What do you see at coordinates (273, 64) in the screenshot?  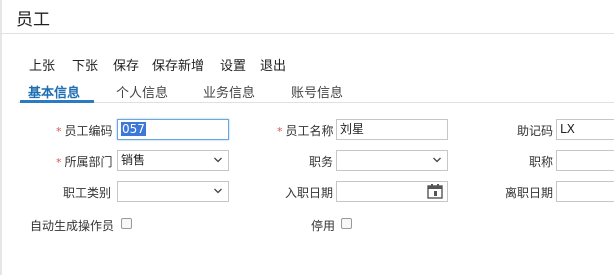 I see `exit-button: 退出` at bounding box center [273, 64].